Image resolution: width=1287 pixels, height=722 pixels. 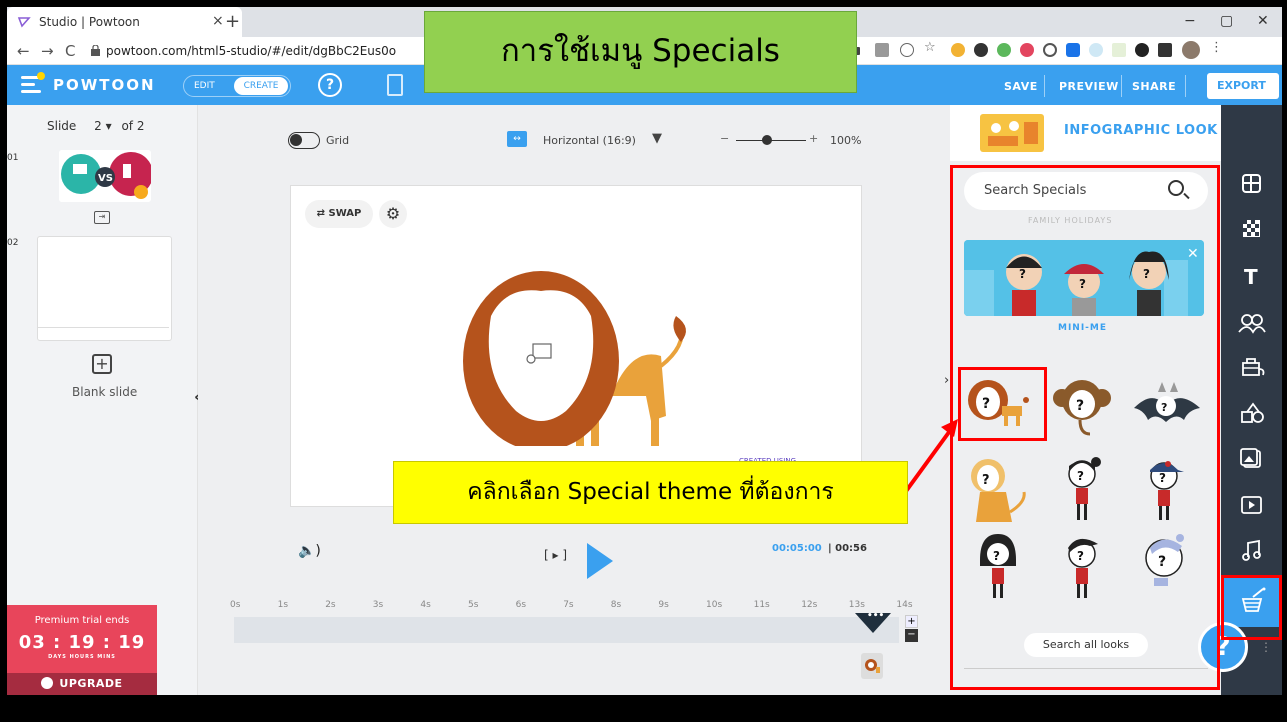 I want to click on look-thumbnail, so click(x=1012, y=133).